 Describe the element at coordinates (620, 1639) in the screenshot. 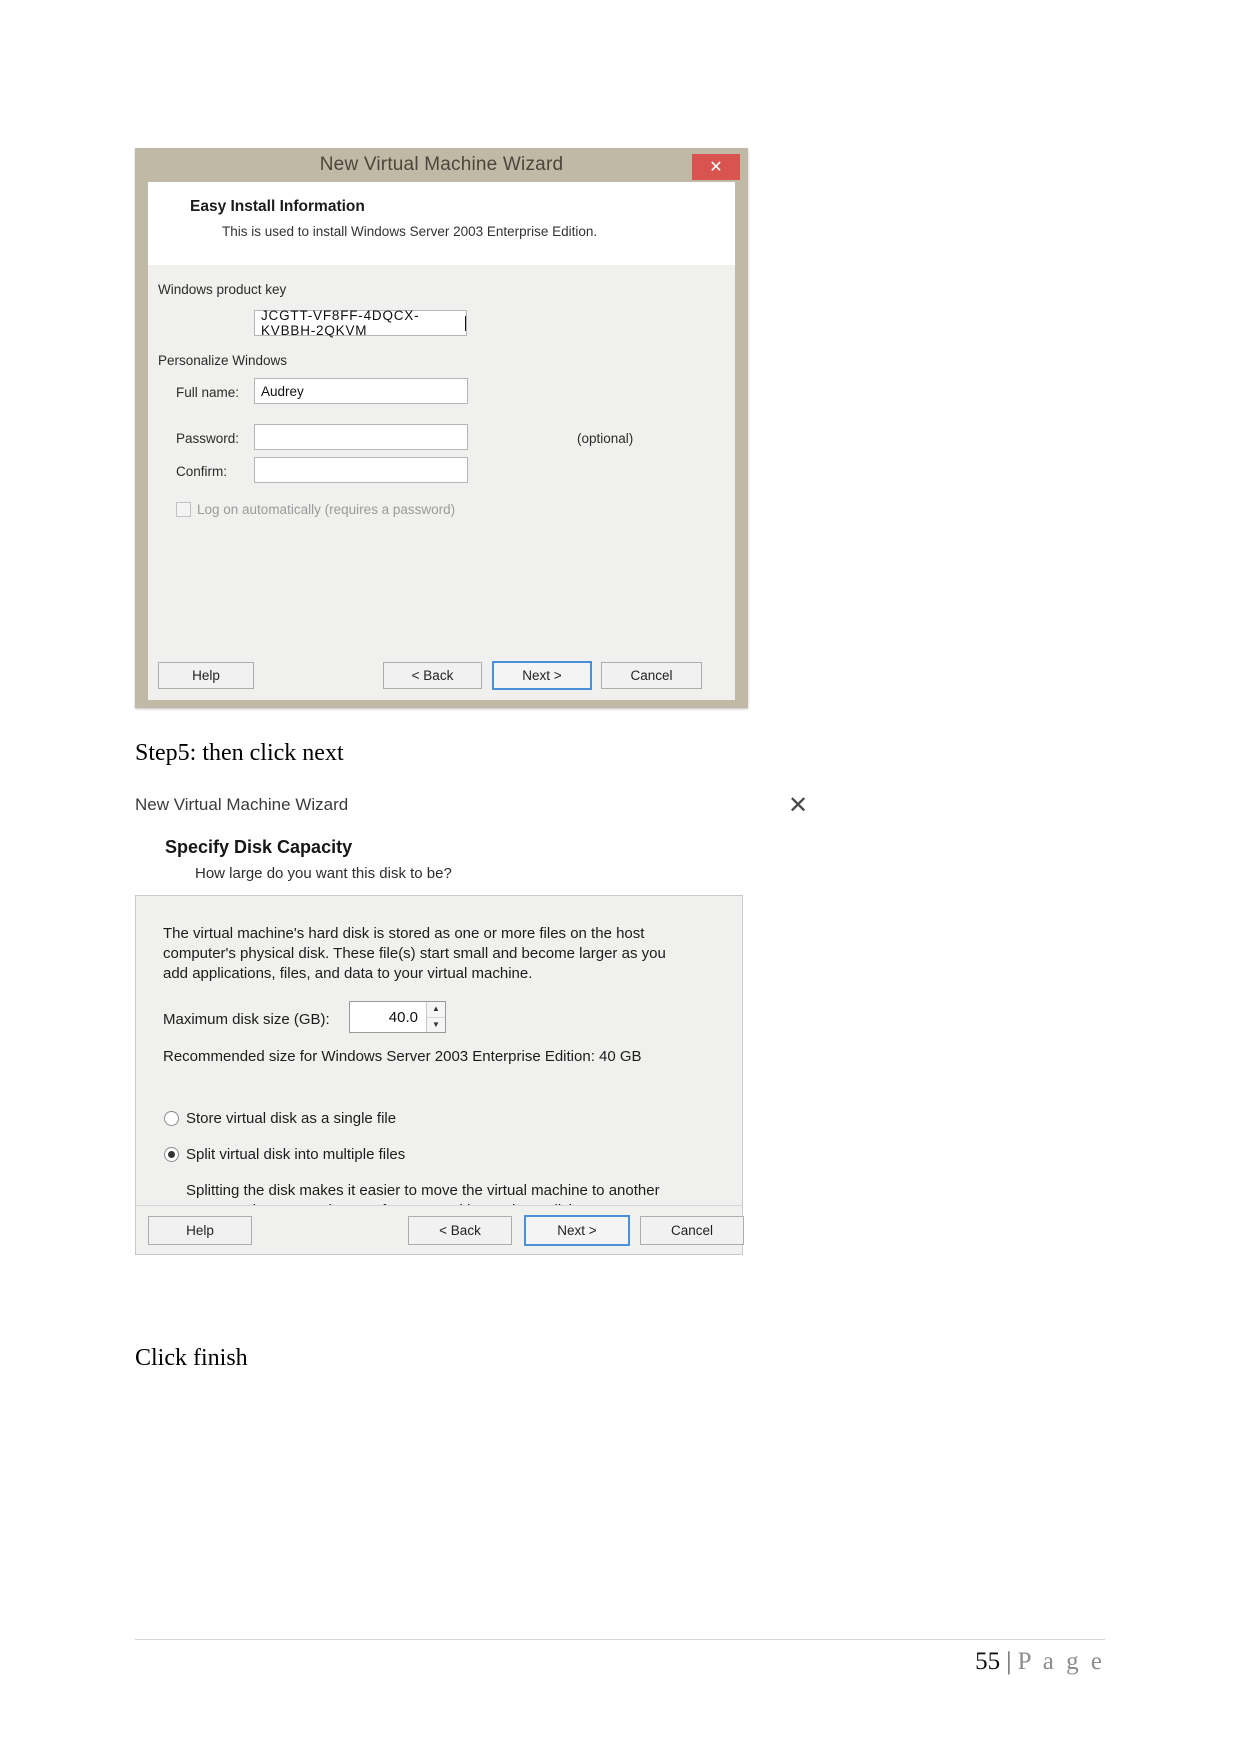

I see `footer-divider` at that location.